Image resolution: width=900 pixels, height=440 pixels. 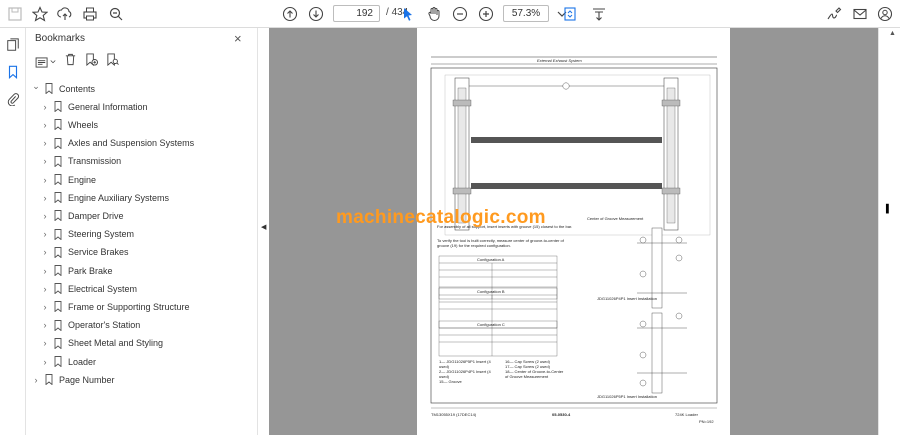 I want to click on star-icon, so click(x=40, y=14).